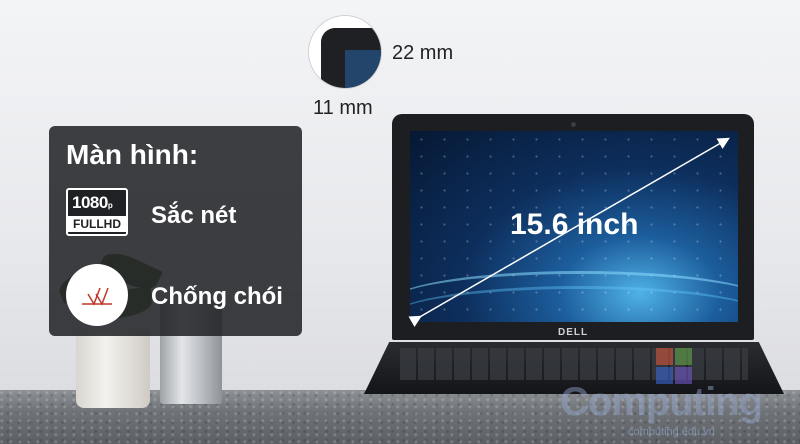 The width and height of the screenshot is (800, 444). Describe the element at coordinates (671, 432) in the screenshot. I see `watermark-url: computing.edu.vn` at that location.